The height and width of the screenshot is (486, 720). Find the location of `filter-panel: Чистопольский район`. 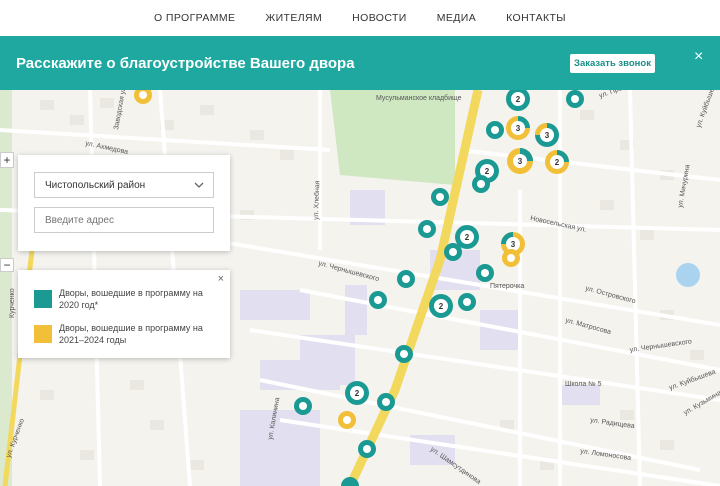

filter-panel: Чистопольский район is located at coordinates (124, 203).